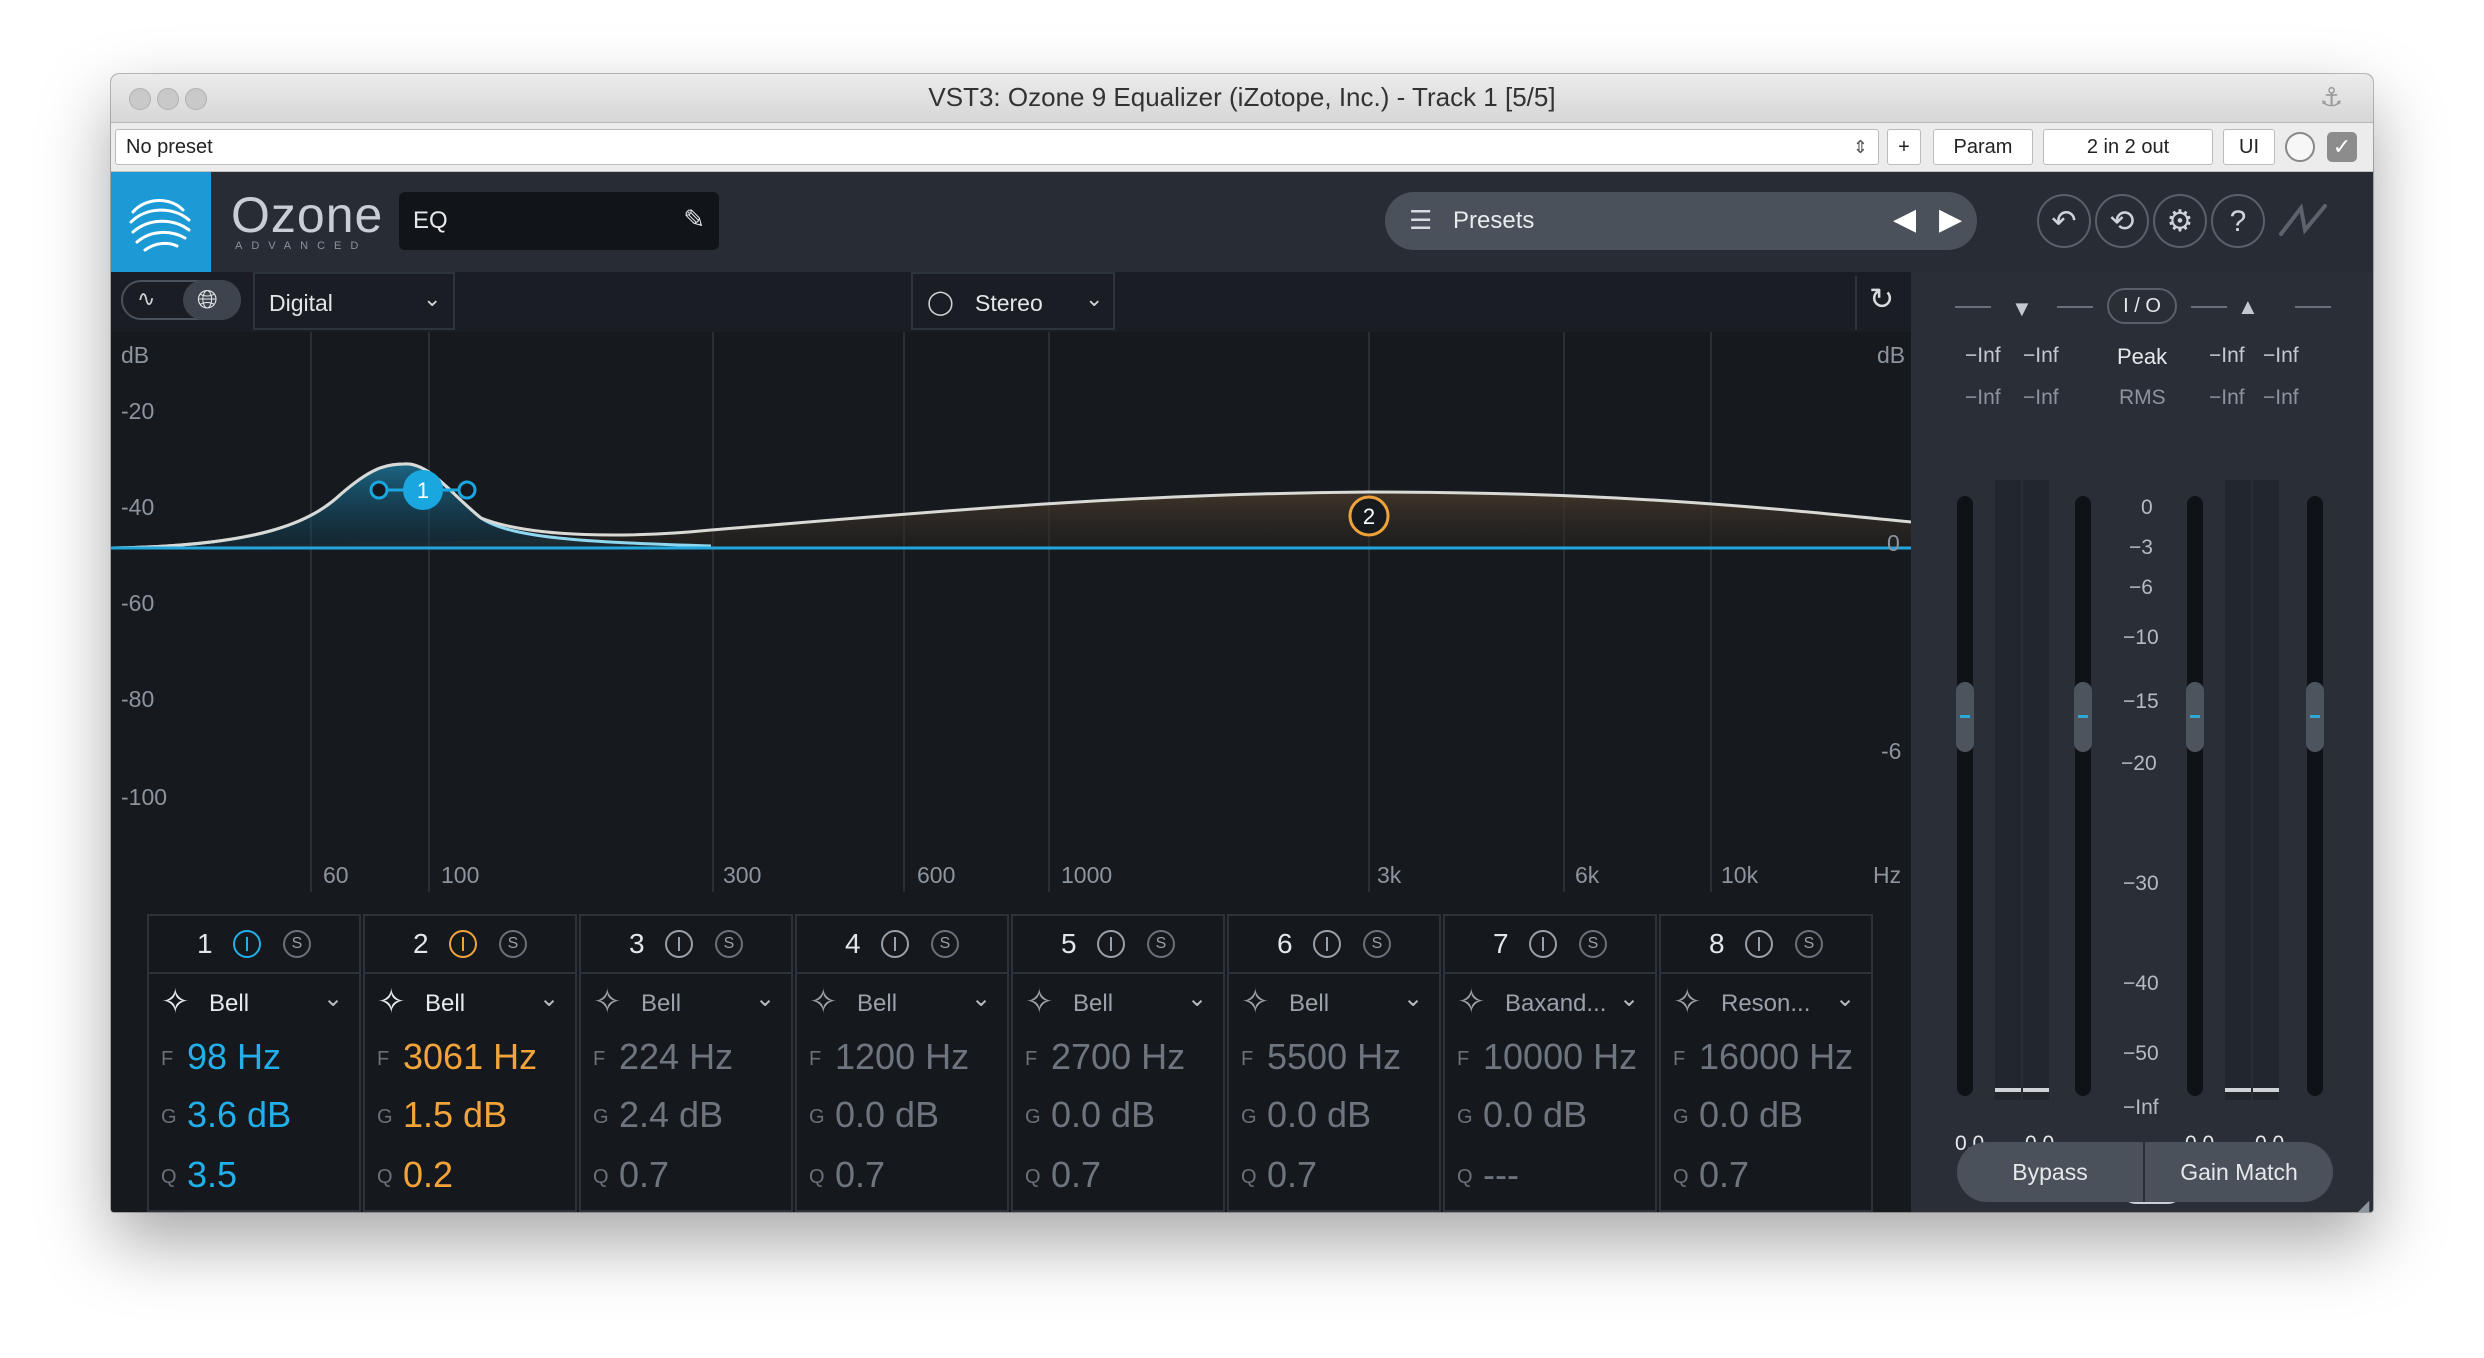  What do you see at coordinates (694, 219) in the screenshot?
I see `pencil-icon: ✎` at bounding box center [694, 219].